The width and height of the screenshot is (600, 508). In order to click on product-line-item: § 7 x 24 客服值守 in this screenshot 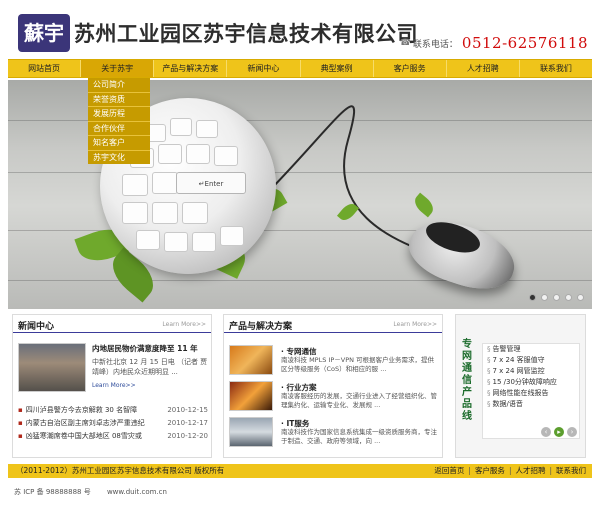, I will do `click(531, 360)`.